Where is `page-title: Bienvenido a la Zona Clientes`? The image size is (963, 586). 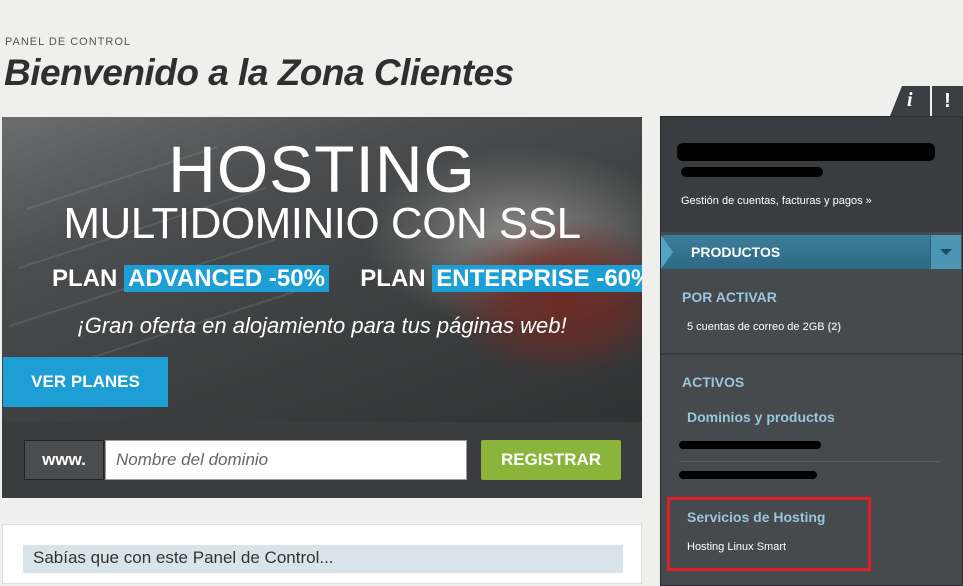 page-title: Bienvenido a la Zona Clientes is located at coordinates (259, 72).